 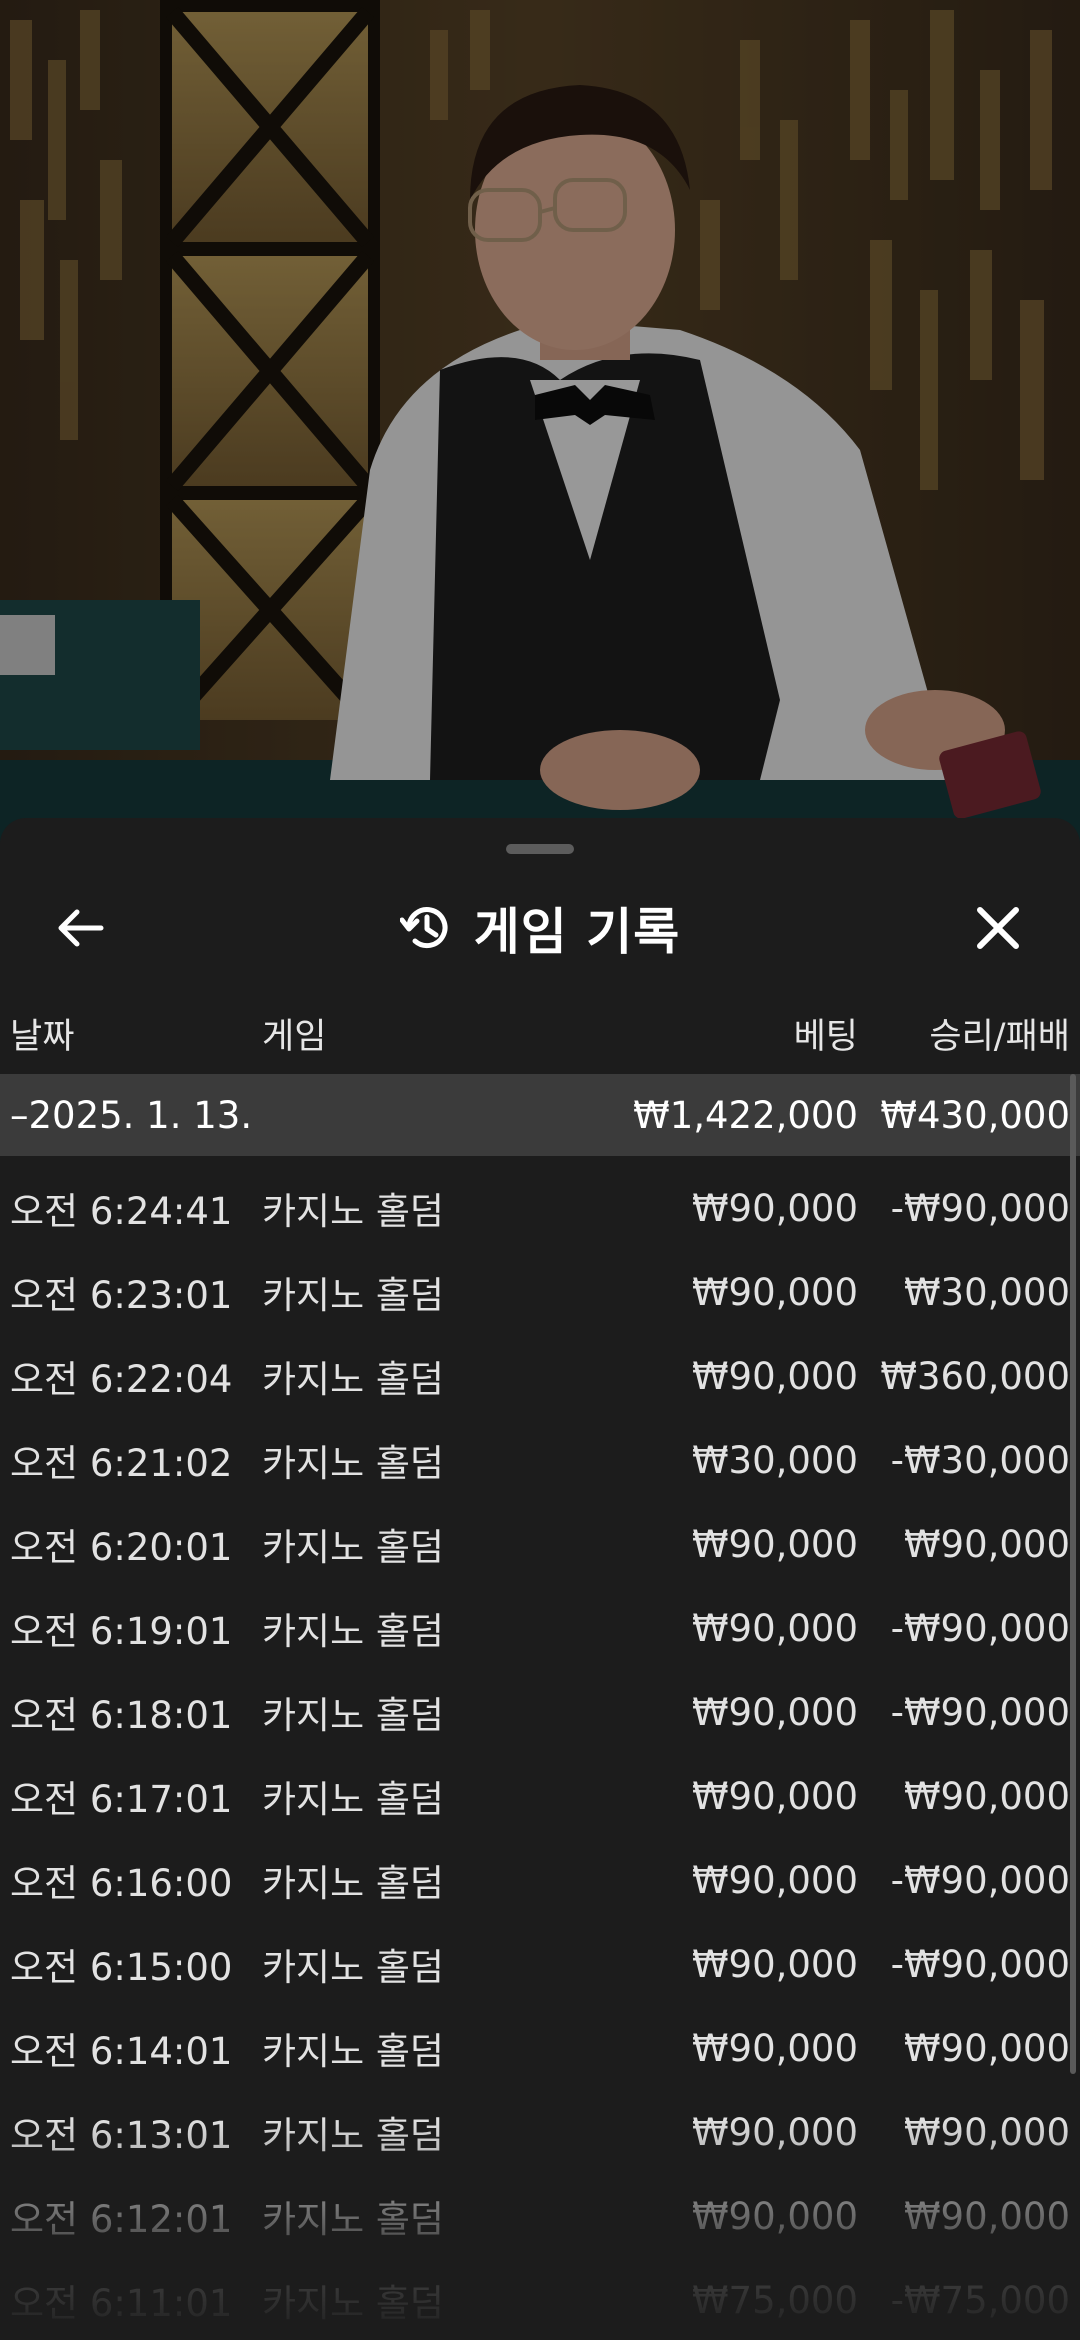 What do you see at coordinates (121, 1799) in the screenshot?
I see `row-time: 오전 6:17:01` at bounding box center [121, 1799].